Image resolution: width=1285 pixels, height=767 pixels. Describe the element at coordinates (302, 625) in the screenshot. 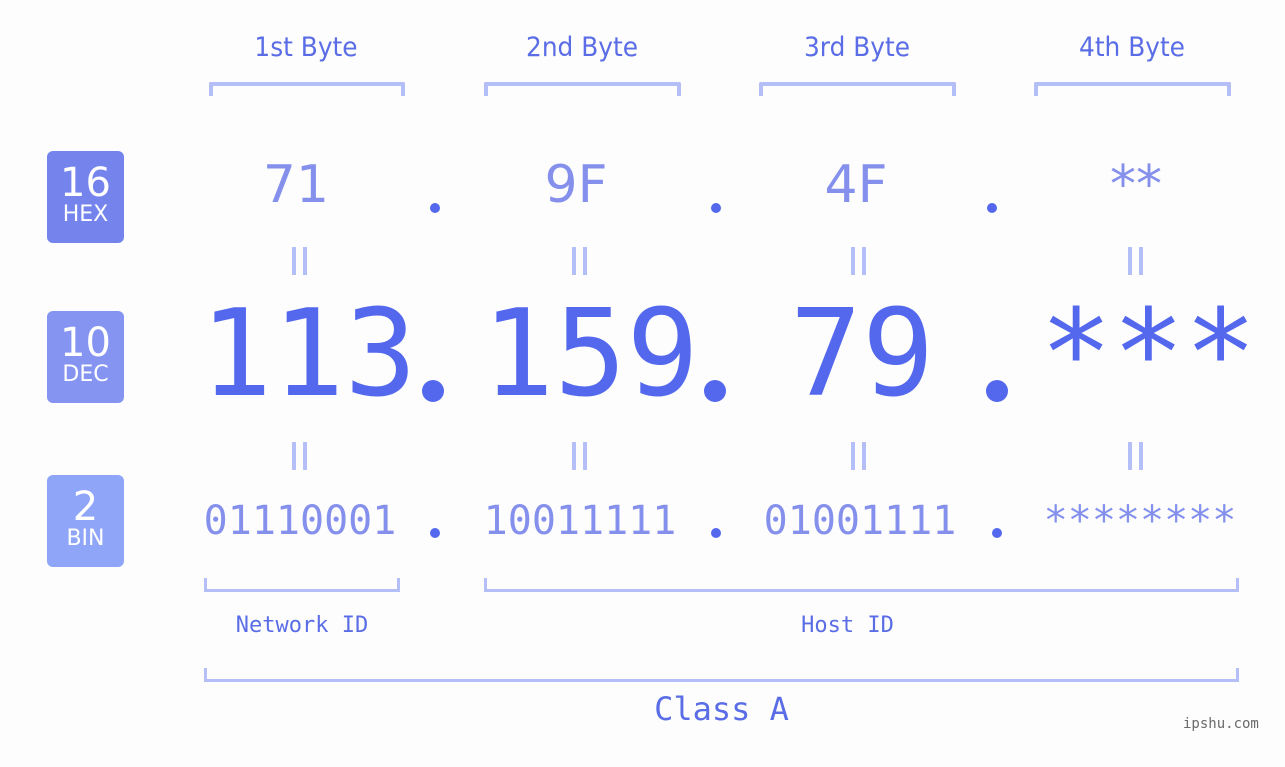

I see `network-id-label: Network ID` at that location.